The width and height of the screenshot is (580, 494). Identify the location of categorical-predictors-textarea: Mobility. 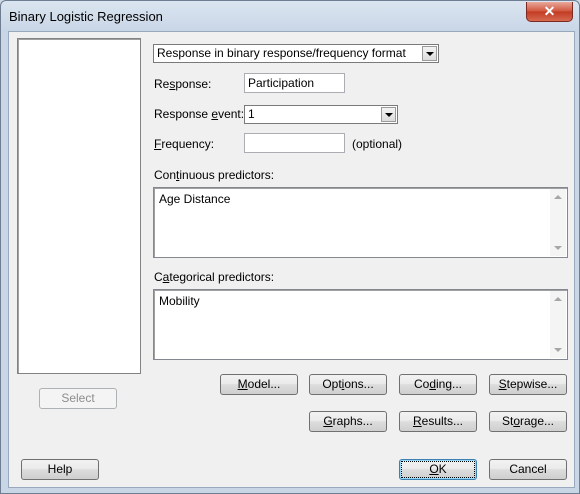
(360, 324).